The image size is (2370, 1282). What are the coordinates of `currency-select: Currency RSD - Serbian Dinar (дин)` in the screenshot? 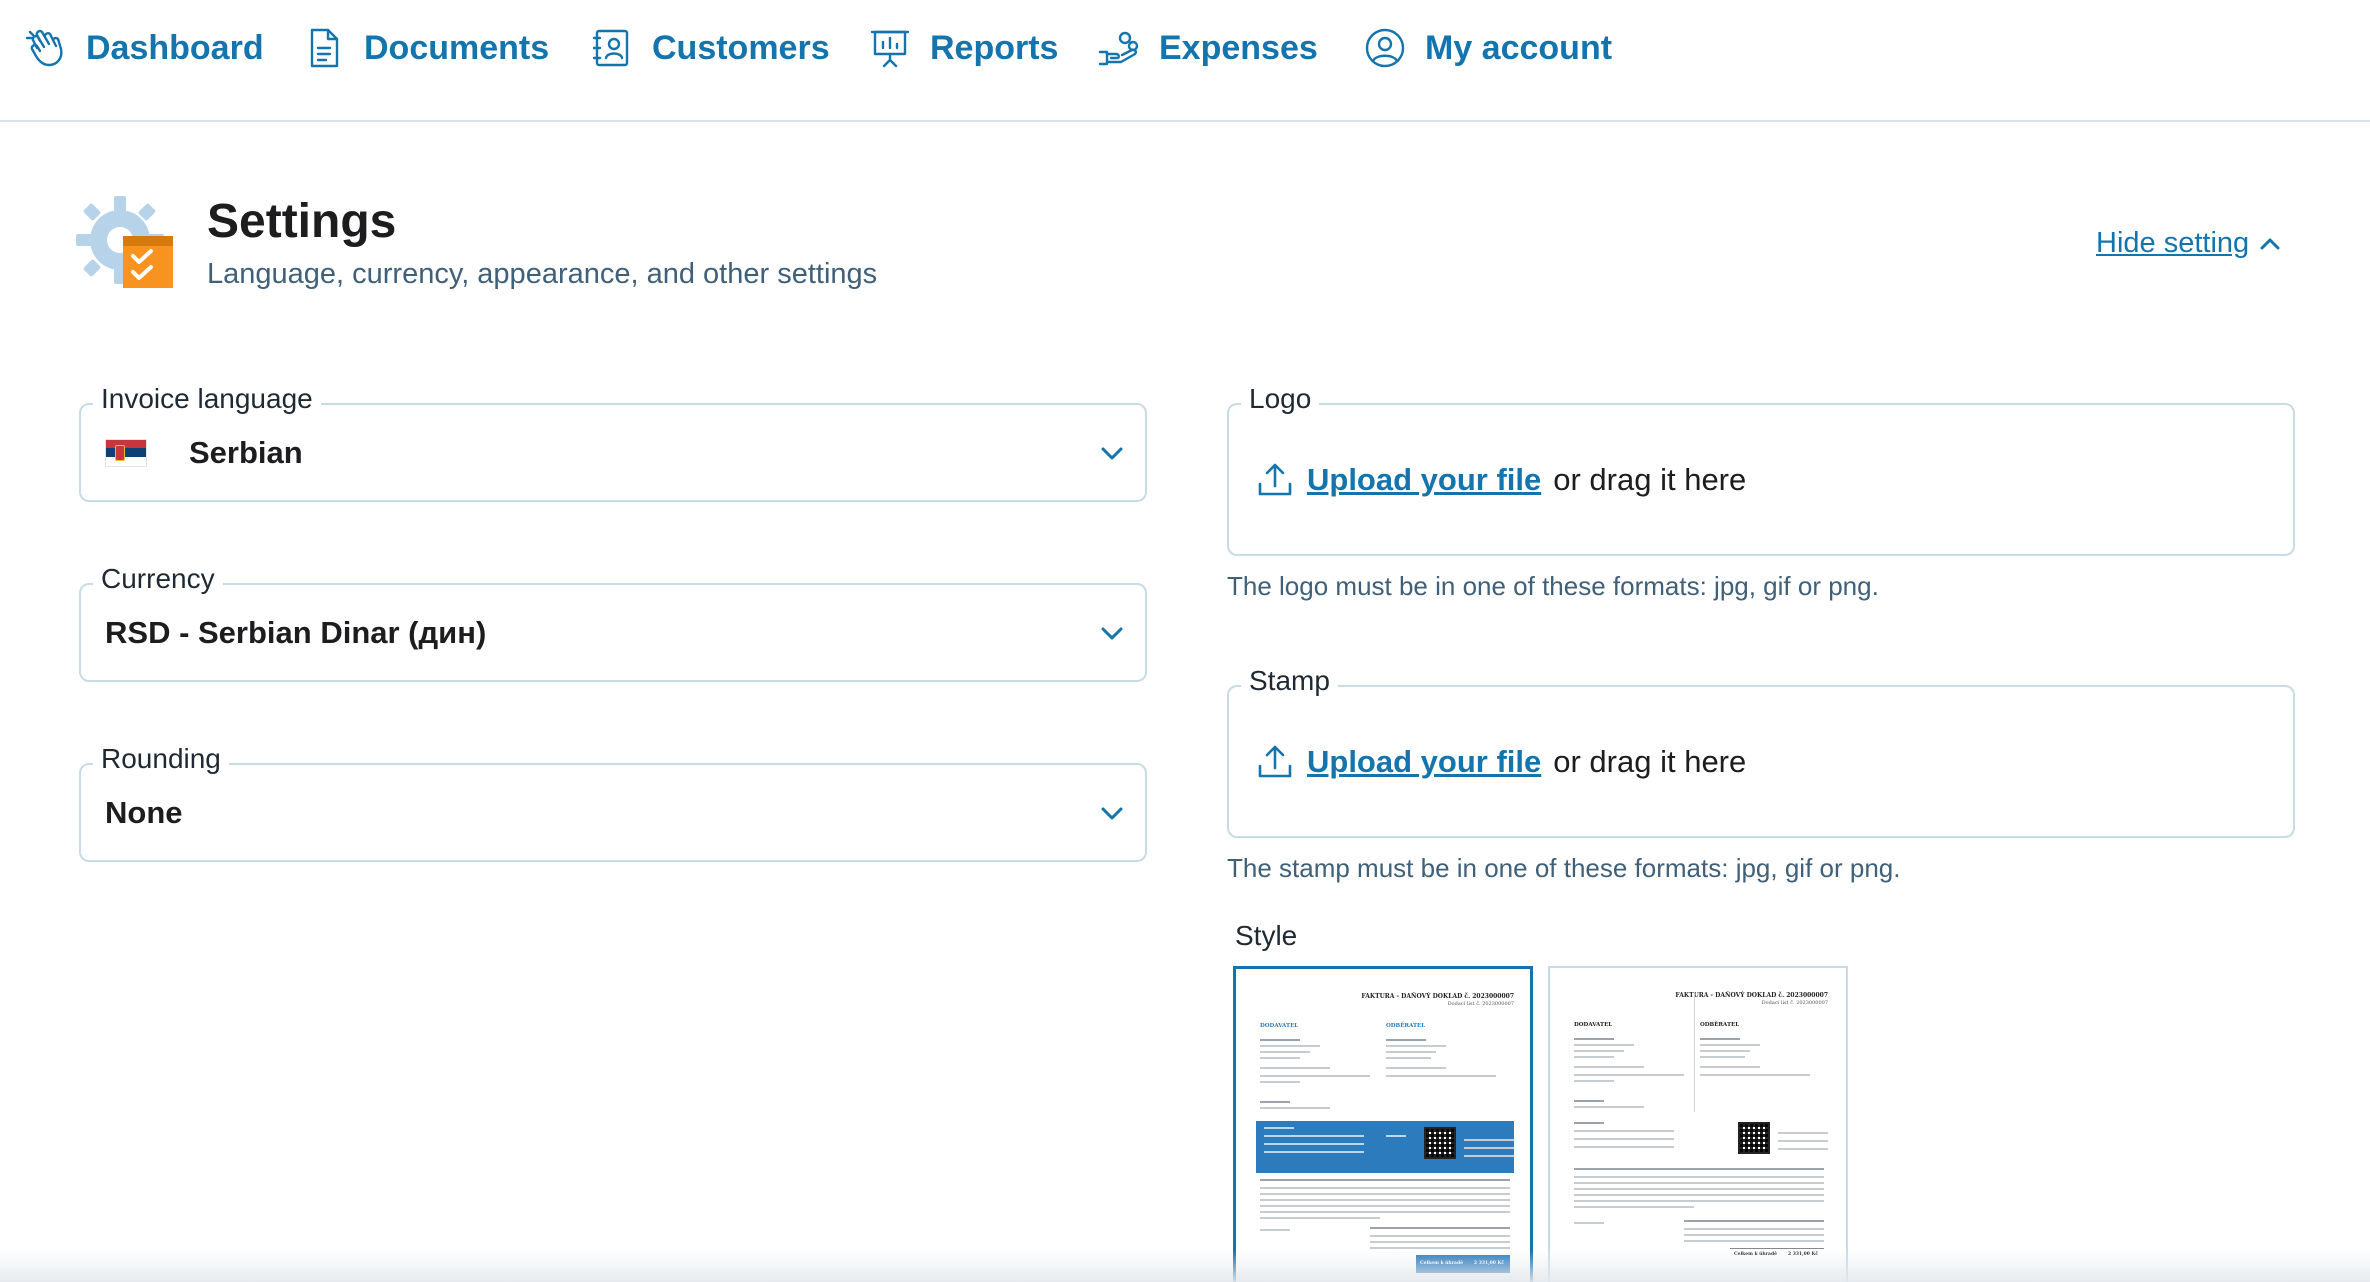 It's located at (613, 622).